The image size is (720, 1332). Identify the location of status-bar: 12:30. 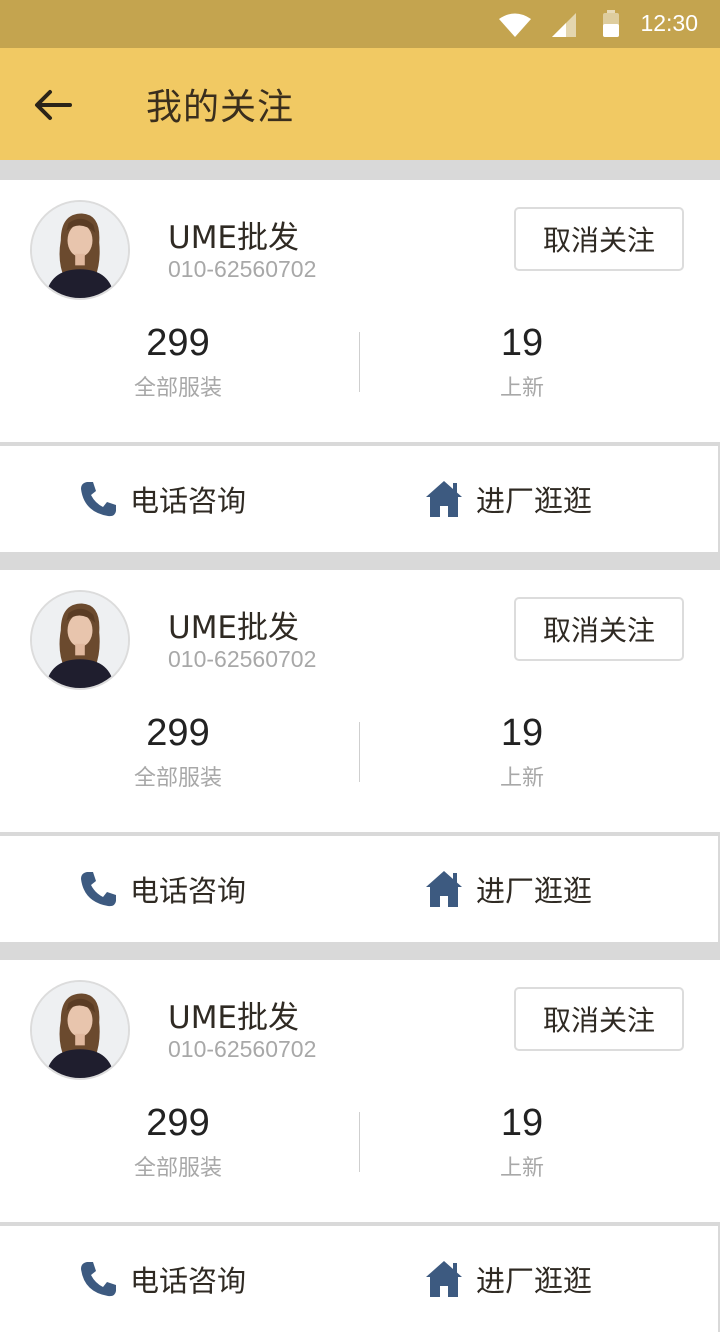
(360, 24).